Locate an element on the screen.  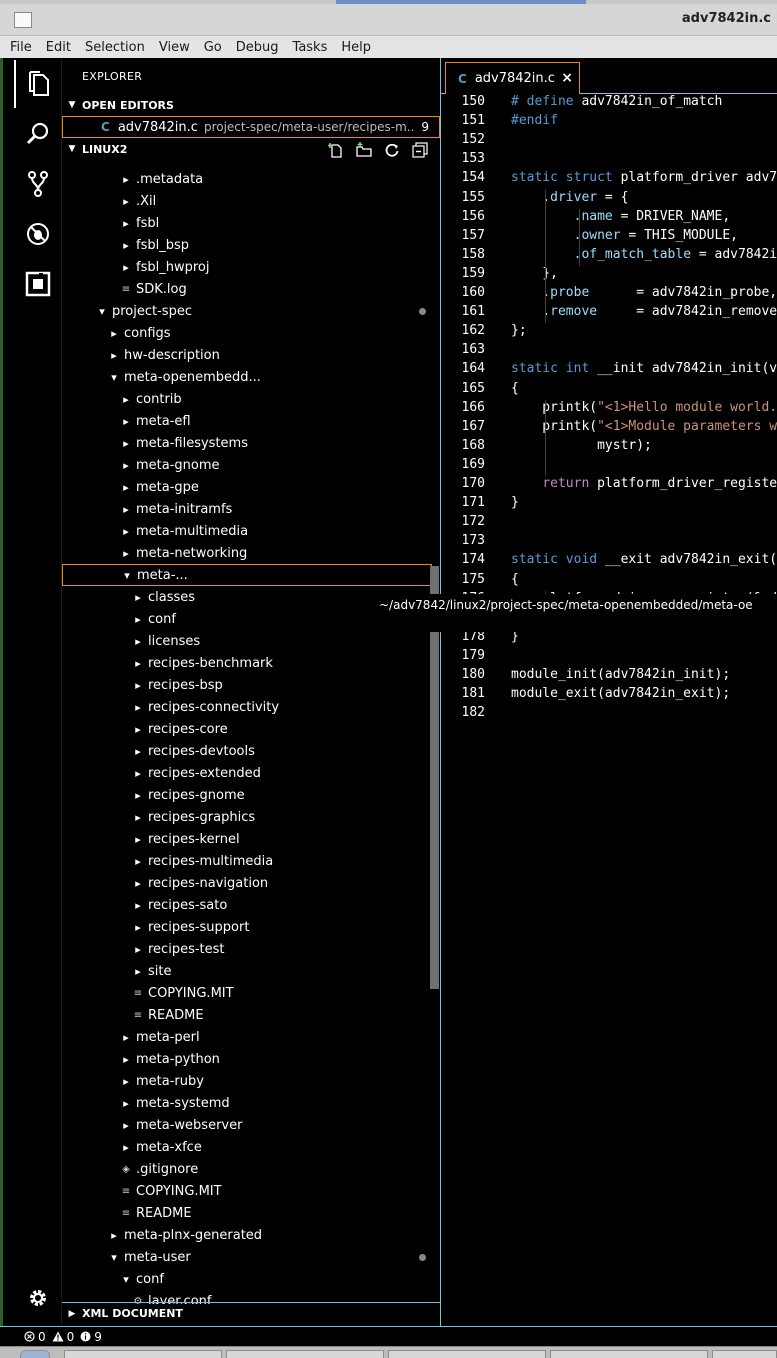
tree-folder-item: ▸ recipes-connectivity is located at coordinates (247, 707).